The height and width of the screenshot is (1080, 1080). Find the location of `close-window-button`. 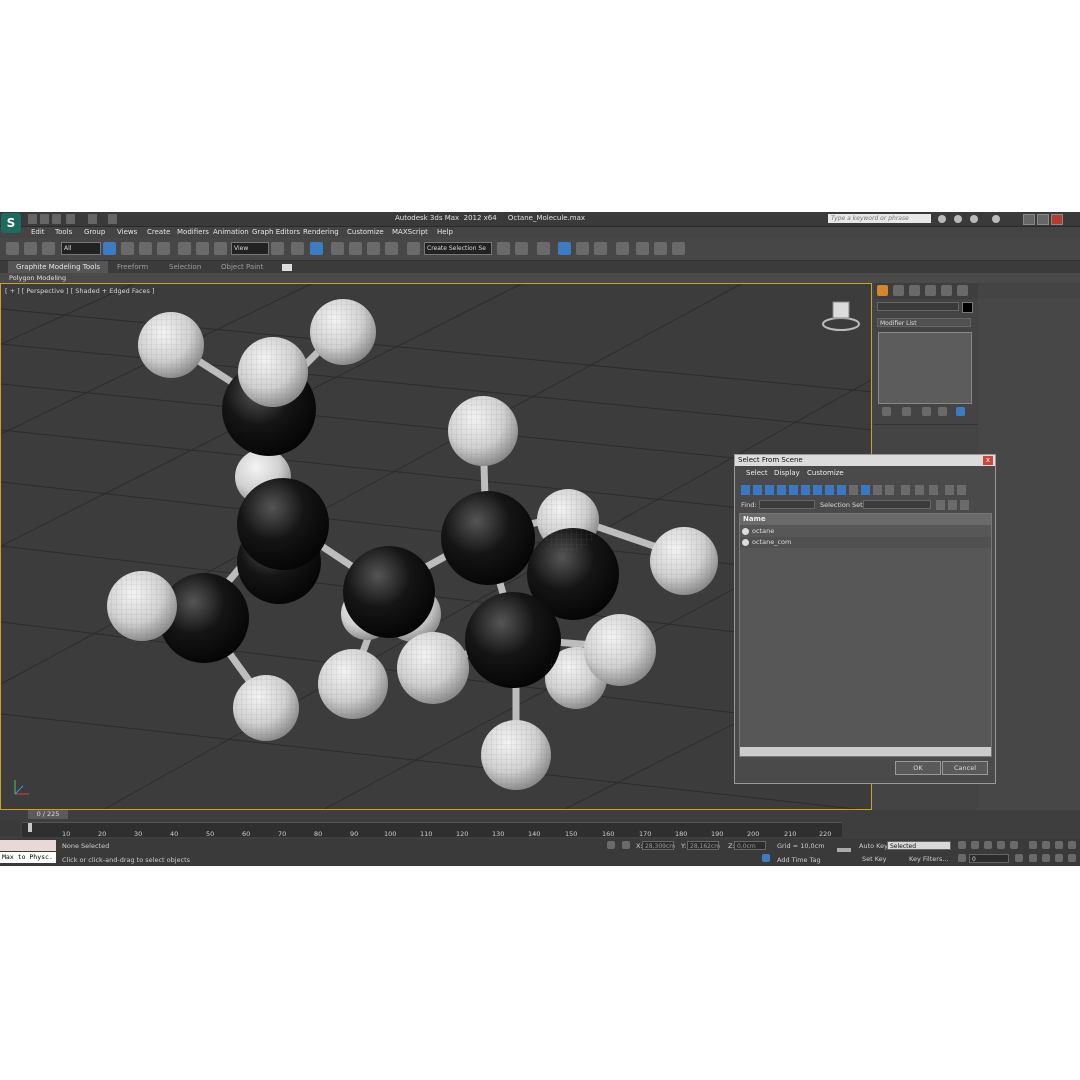

close-window-button is located at coordinates (1057, 219).